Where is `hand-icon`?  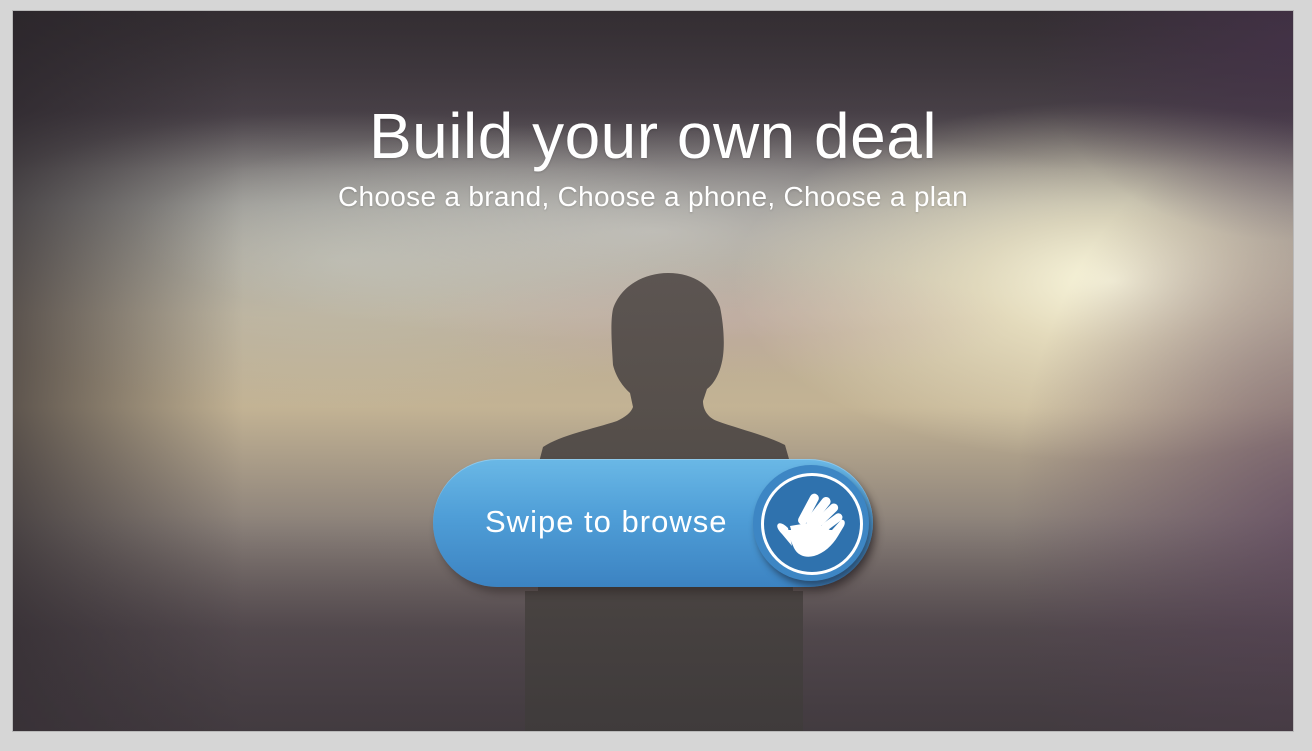 hand-icon is located at coordinates (812, 524).